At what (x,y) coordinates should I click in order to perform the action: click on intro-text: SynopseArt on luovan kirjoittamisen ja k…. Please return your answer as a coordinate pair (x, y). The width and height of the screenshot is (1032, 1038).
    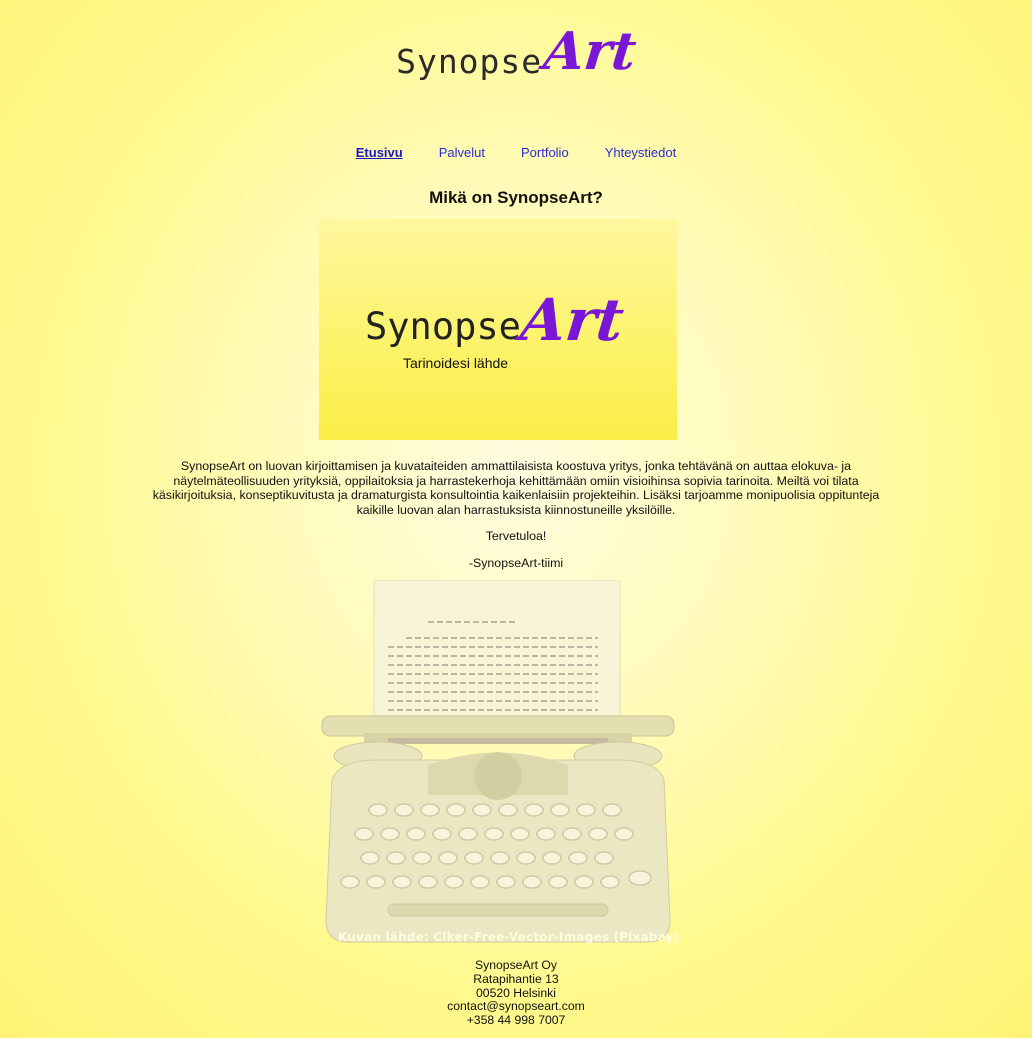
    Looking at the image, I should click on (516, 488).